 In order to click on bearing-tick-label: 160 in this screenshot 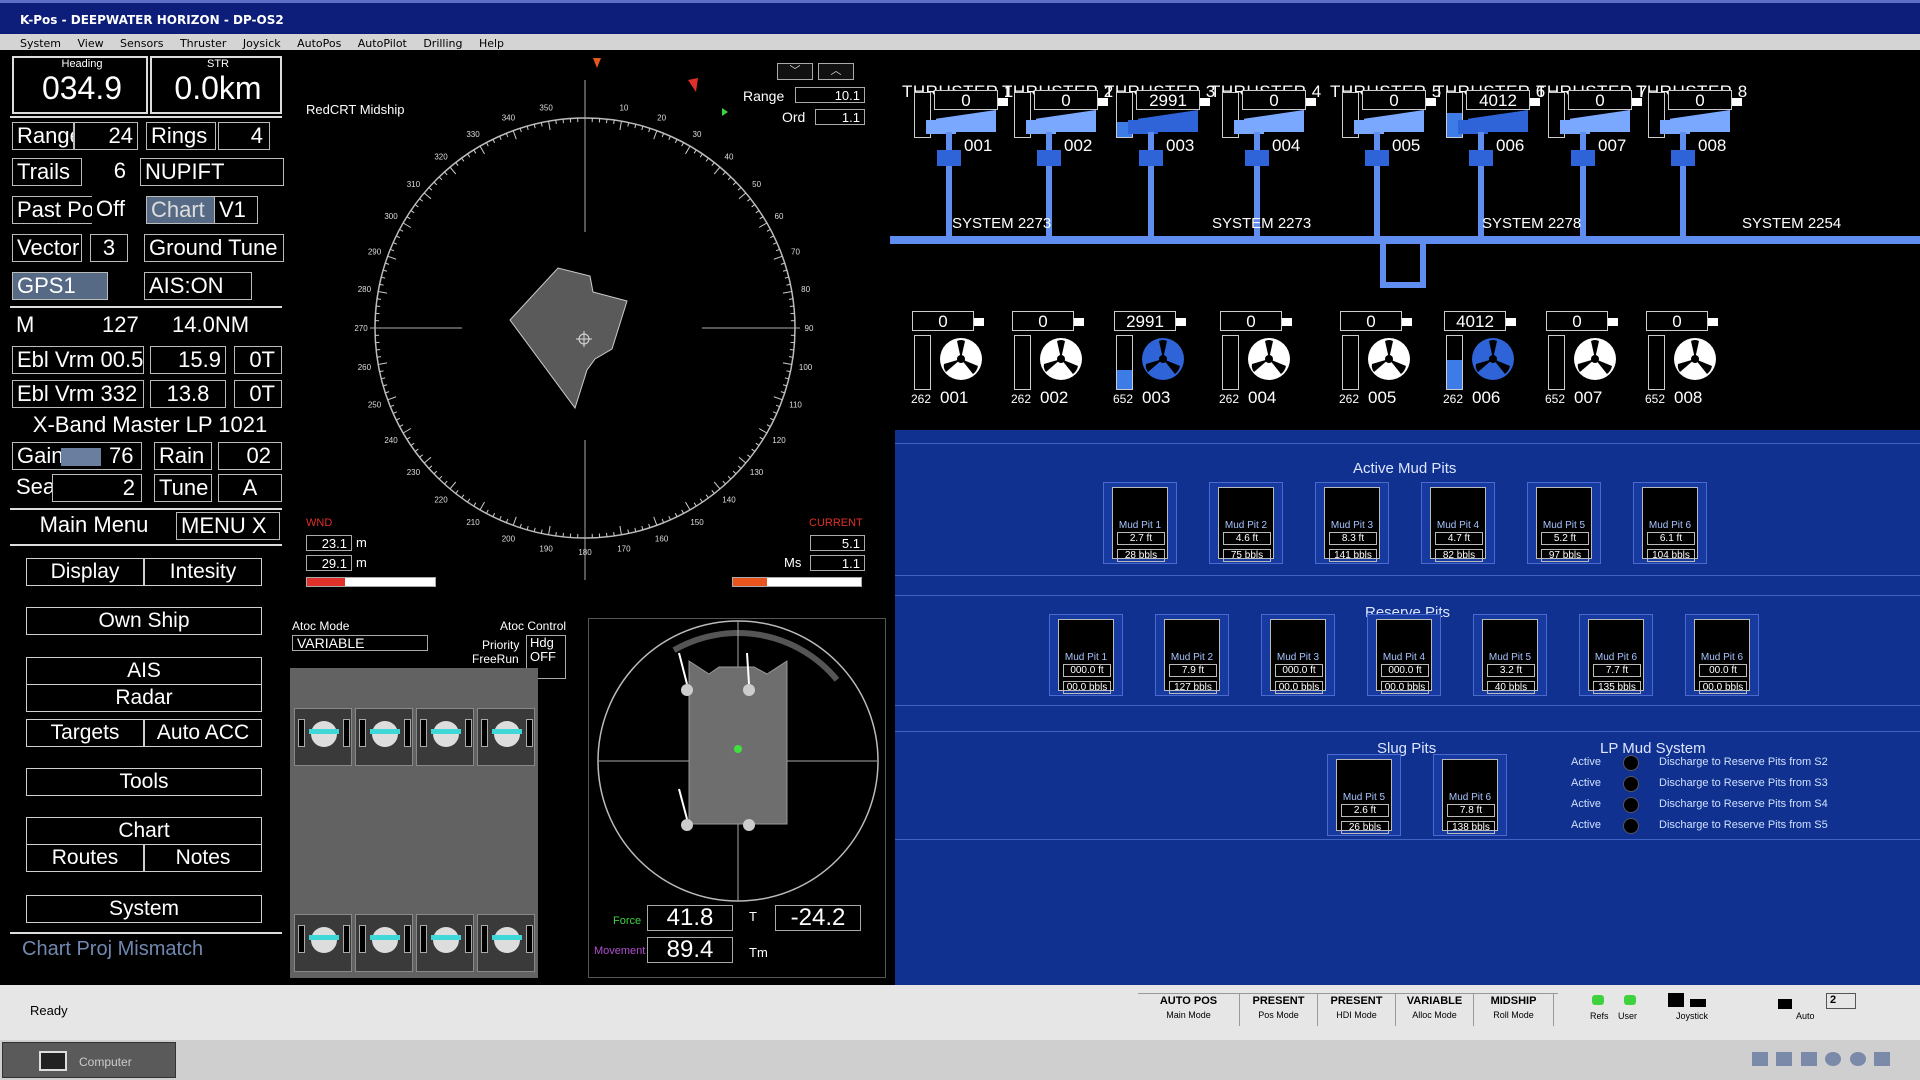, I will do `click(662, 538)`.